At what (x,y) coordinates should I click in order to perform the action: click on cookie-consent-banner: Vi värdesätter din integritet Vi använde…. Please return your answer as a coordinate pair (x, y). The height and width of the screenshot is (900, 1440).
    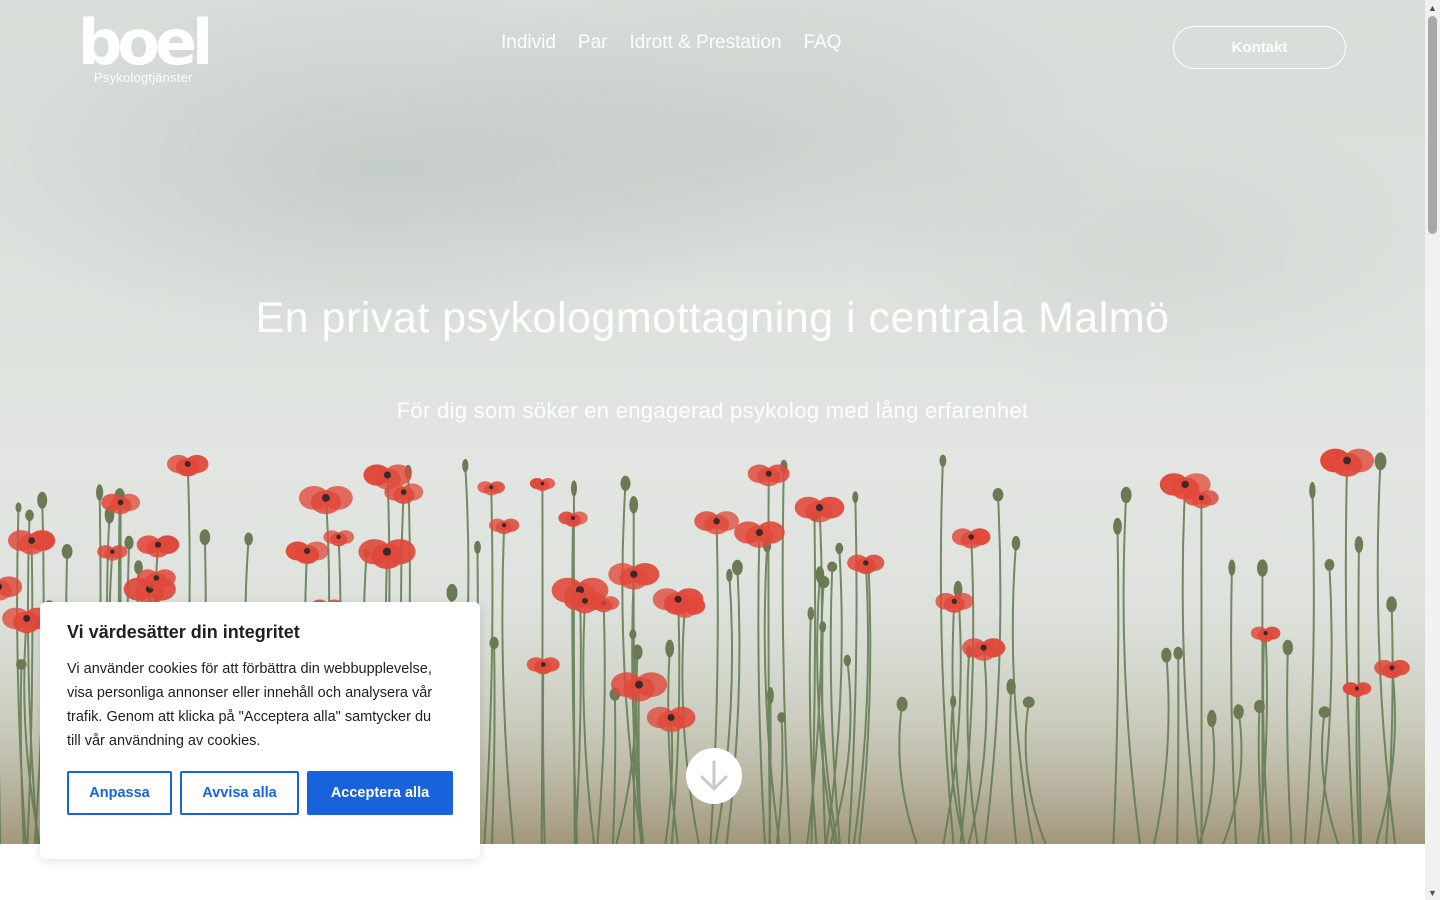
    Looking at the image, I should click on (260, 730).